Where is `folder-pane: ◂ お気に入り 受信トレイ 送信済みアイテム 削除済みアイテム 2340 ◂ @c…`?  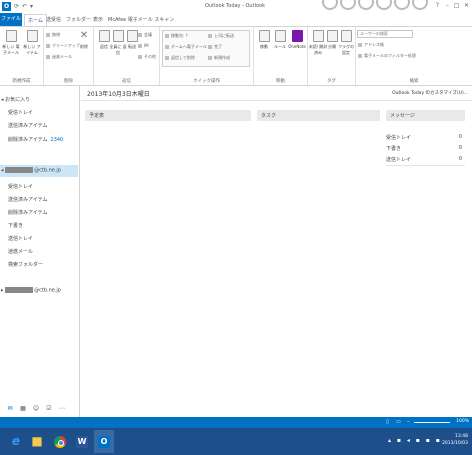
folder-pane: ◂ お気に入り 受信トレイ 送信済みアイテム 削除済みアイテム 2340 ◂ @c… is located at coordinates (40, 251).